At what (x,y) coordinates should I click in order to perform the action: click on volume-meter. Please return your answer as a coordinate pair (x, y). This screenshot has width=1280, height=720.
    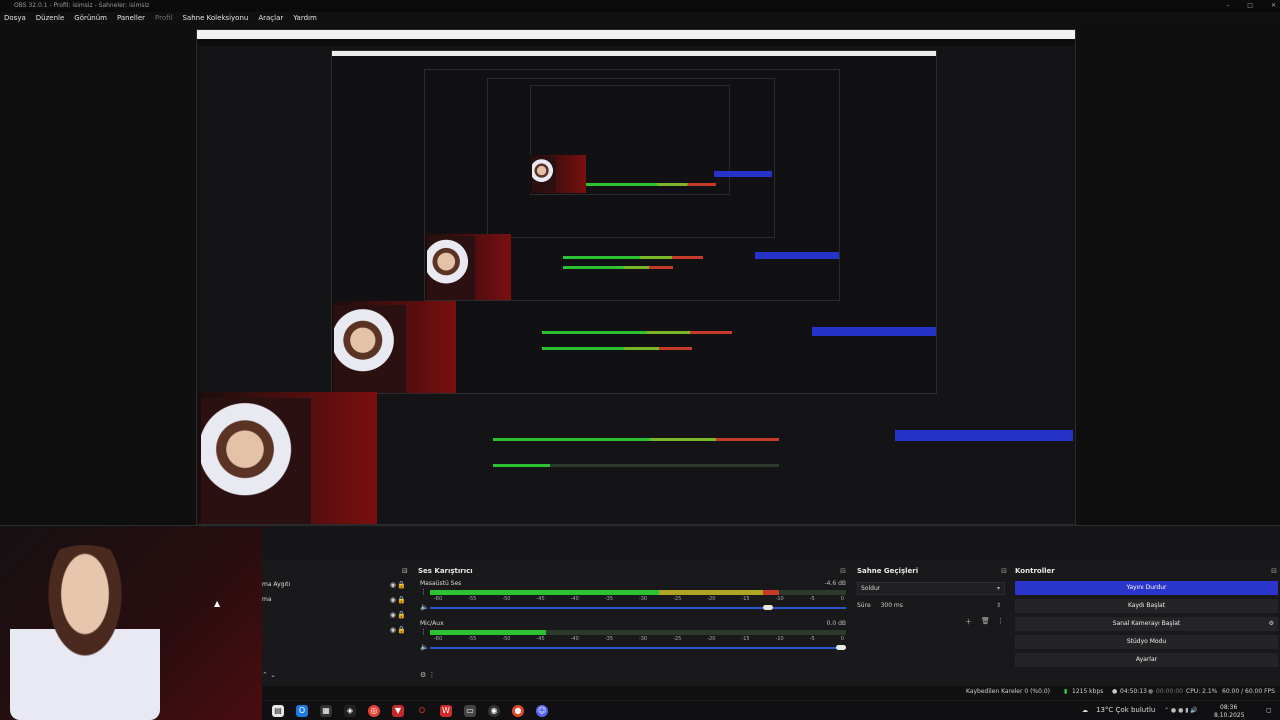
    Looking at the image, I should click on (638, 592).